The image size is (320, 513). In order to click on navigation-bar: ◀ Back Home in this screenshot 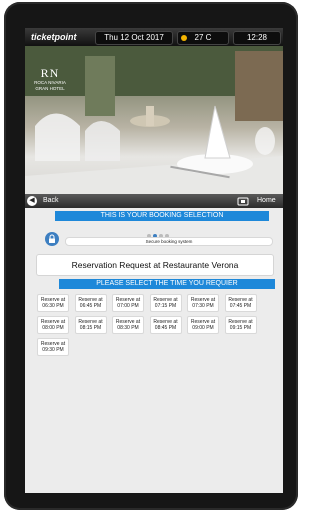, I will do `click(154, 201)`.